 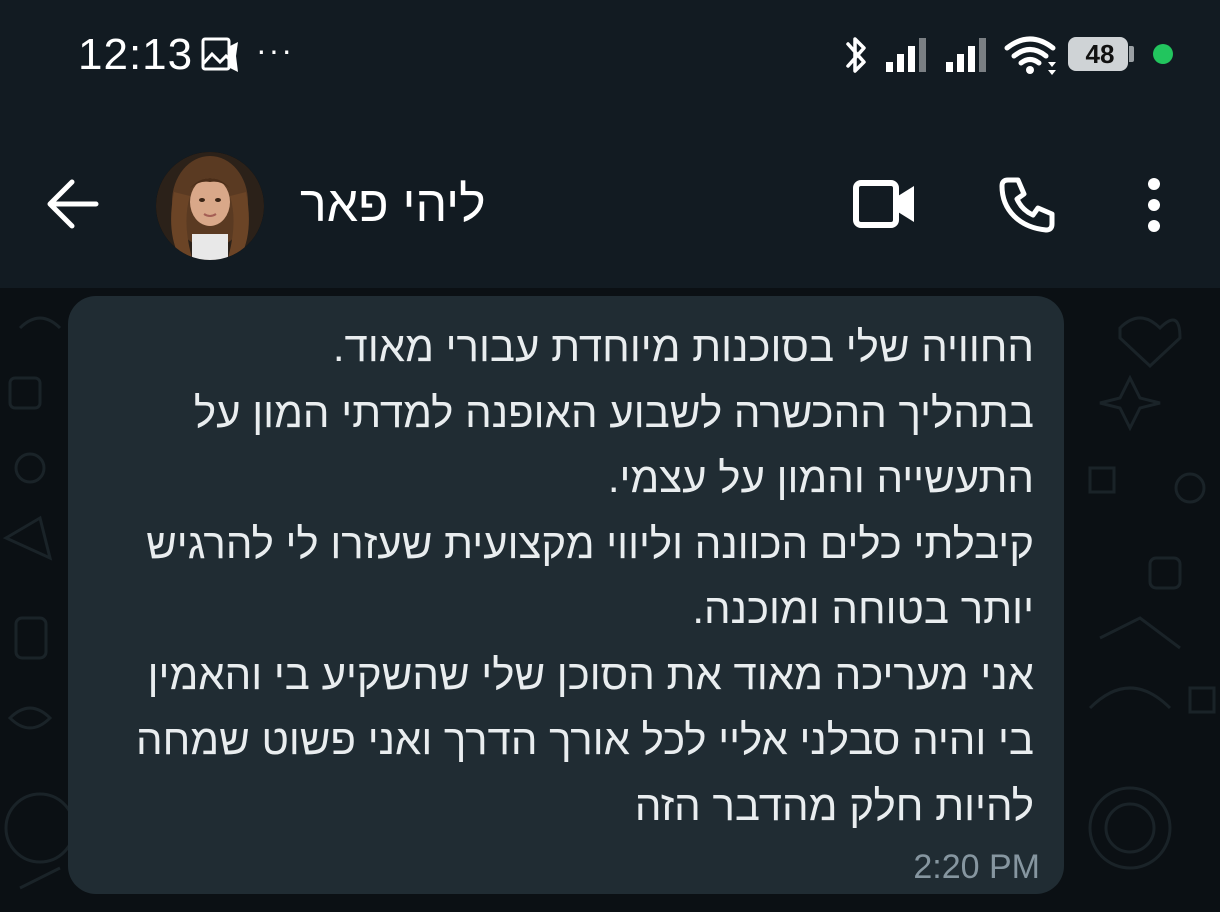 What do you see at coordinates (136, 54) in the screenshot?
I see `status-time: 12:13` at bounding box center [136, 54].